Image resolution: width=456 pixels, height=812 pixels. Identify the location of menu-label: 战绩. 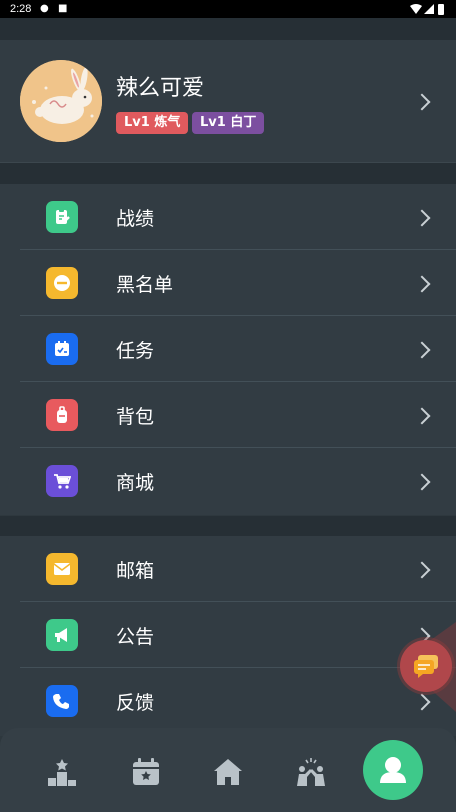
(135, 219).